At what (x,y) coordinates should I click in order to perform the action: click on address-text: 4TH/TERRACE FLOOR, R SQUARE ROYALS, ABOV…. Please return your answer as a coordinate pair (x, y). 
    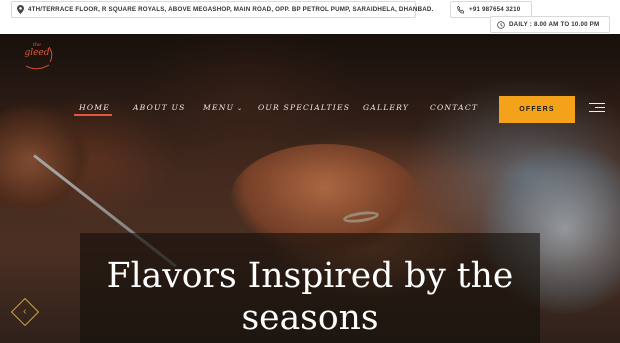
    Looking at the image, I should click on (231, 9).